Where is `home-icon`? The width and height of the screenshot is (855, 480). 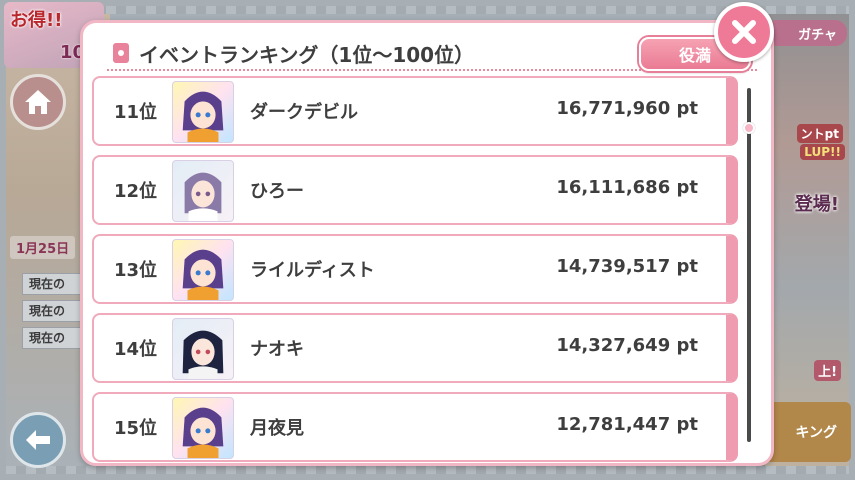 home-icon is located at coordinates (38, 102).